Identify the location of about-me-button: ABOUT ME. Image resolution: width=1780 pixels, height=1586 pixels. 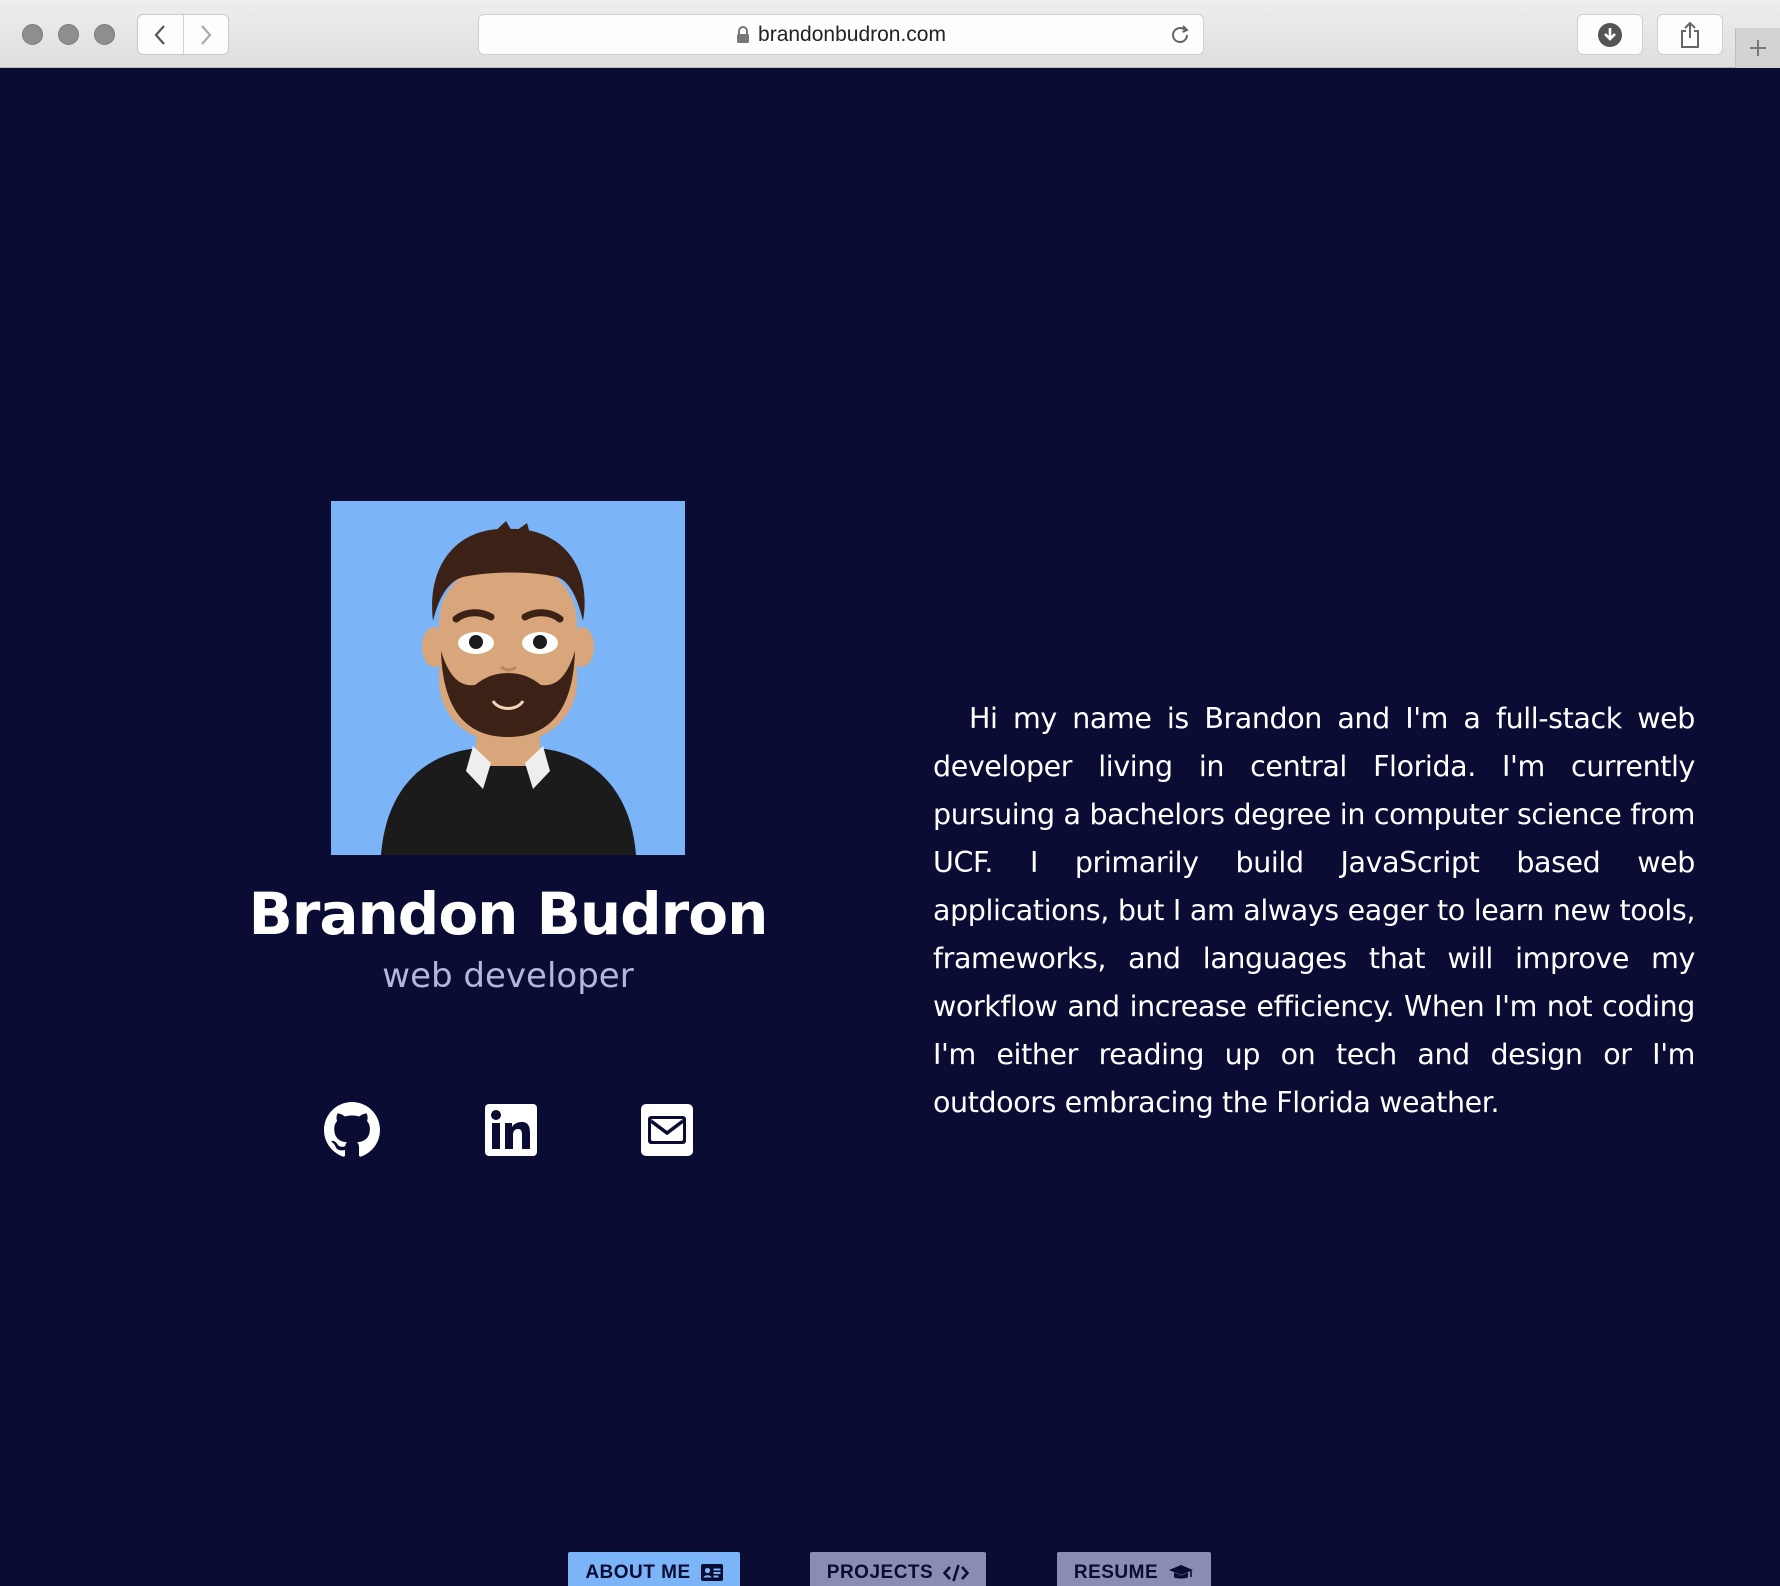
(654, 1569).